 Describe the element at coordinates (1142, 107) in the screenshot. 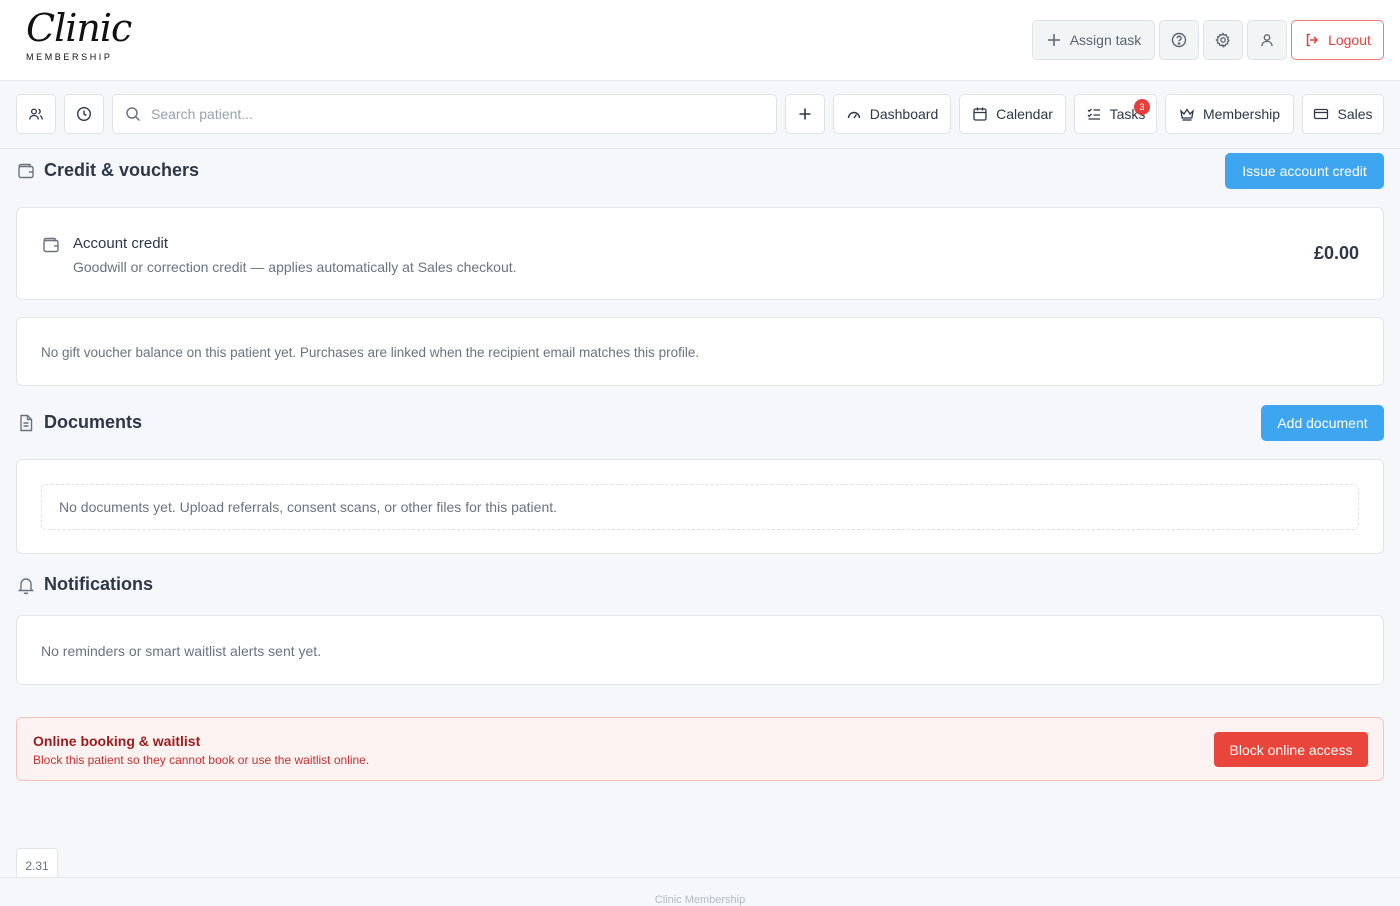

I see `tasks-count-badge: 3` at that location.